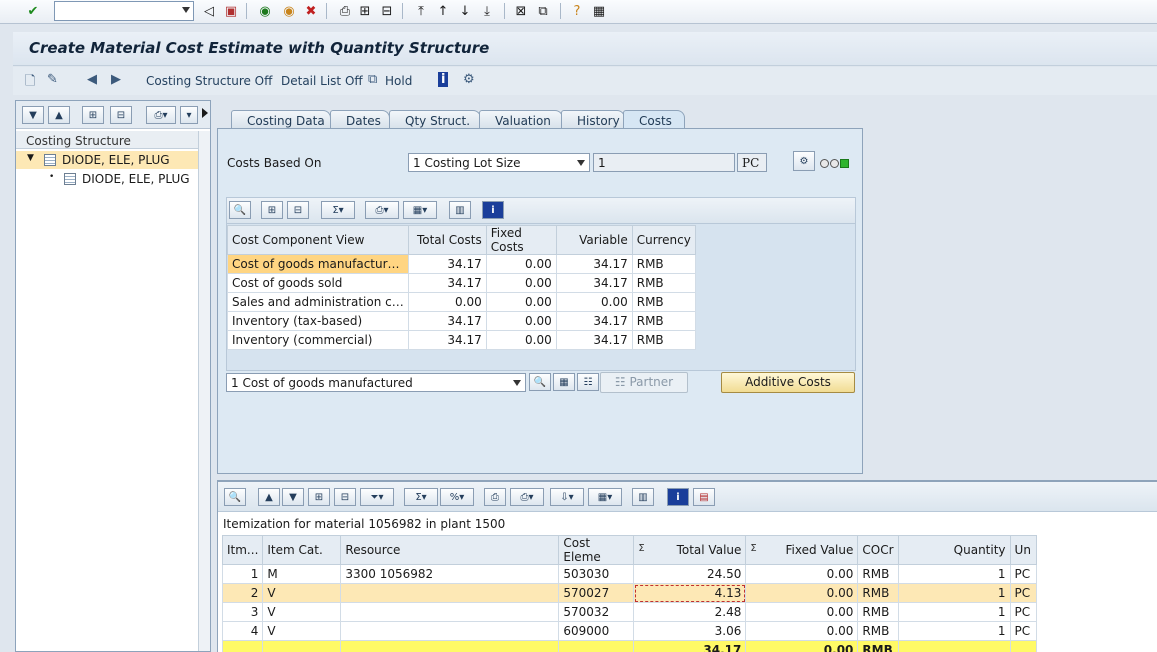 The width and height of the screenshot is (1157, 652). What do you see at coordinates (521, 240) in the screenshot?
I see `column-header: Fixed Costs` at bounding box center [521, 240].